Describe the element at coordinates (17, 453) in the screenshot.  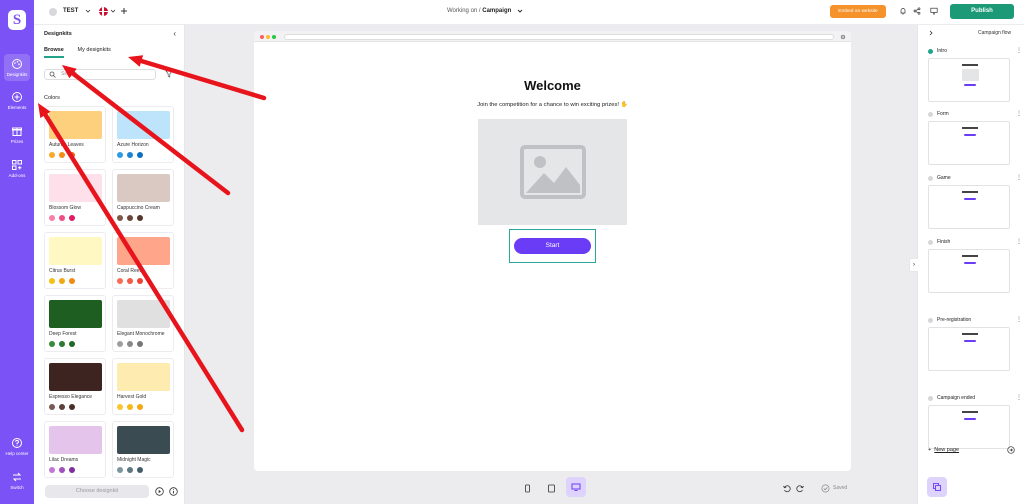
I see `rail-item-label: Help center` at that location.